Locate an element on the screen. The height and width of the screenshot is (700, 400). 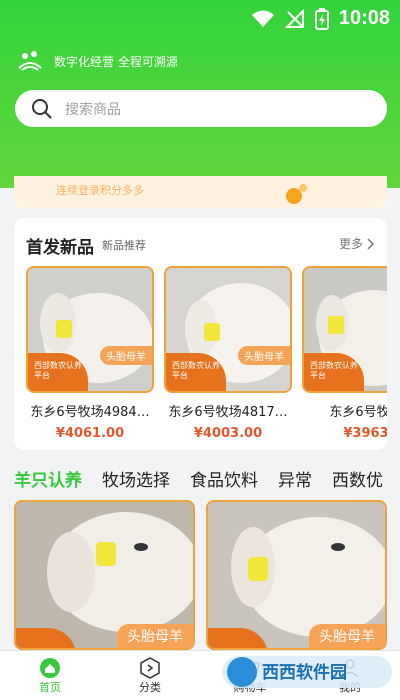
brand: 数字化经营 全程可溯源 is located at coordinates (97, 61).